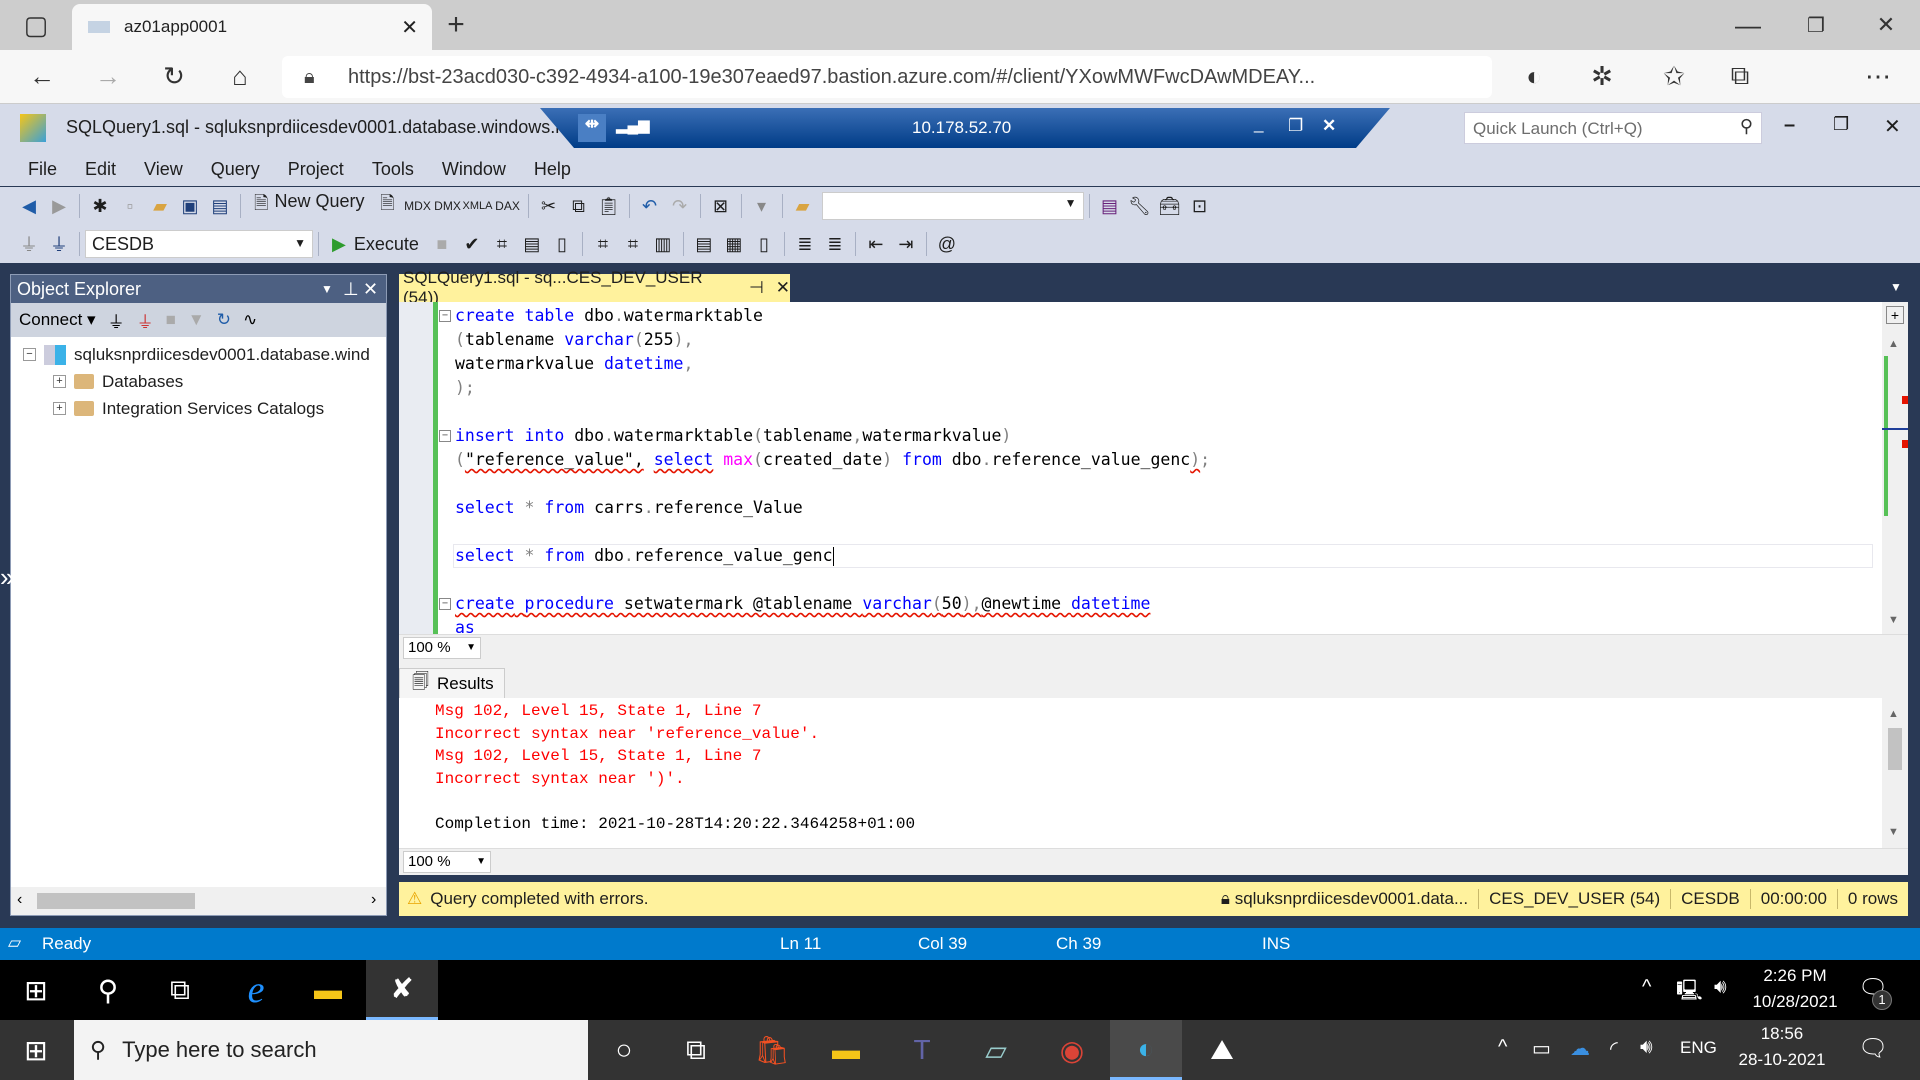  What do you see at coordinates (57, 320) in the screenshot?
I see `connect-button: Connect ▾` at bounding box center [57, 320].